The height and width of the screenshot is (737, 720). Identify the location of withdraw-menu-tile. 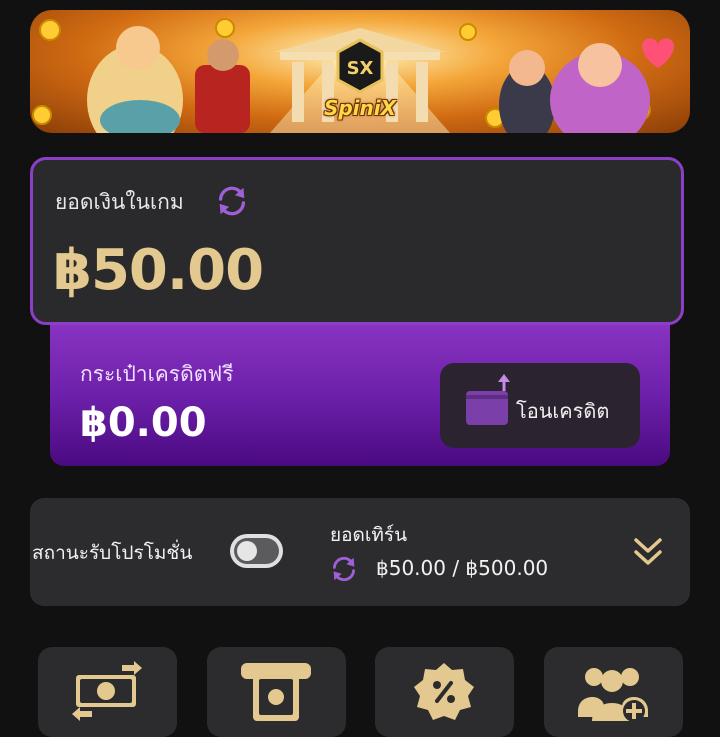
(276, 692).